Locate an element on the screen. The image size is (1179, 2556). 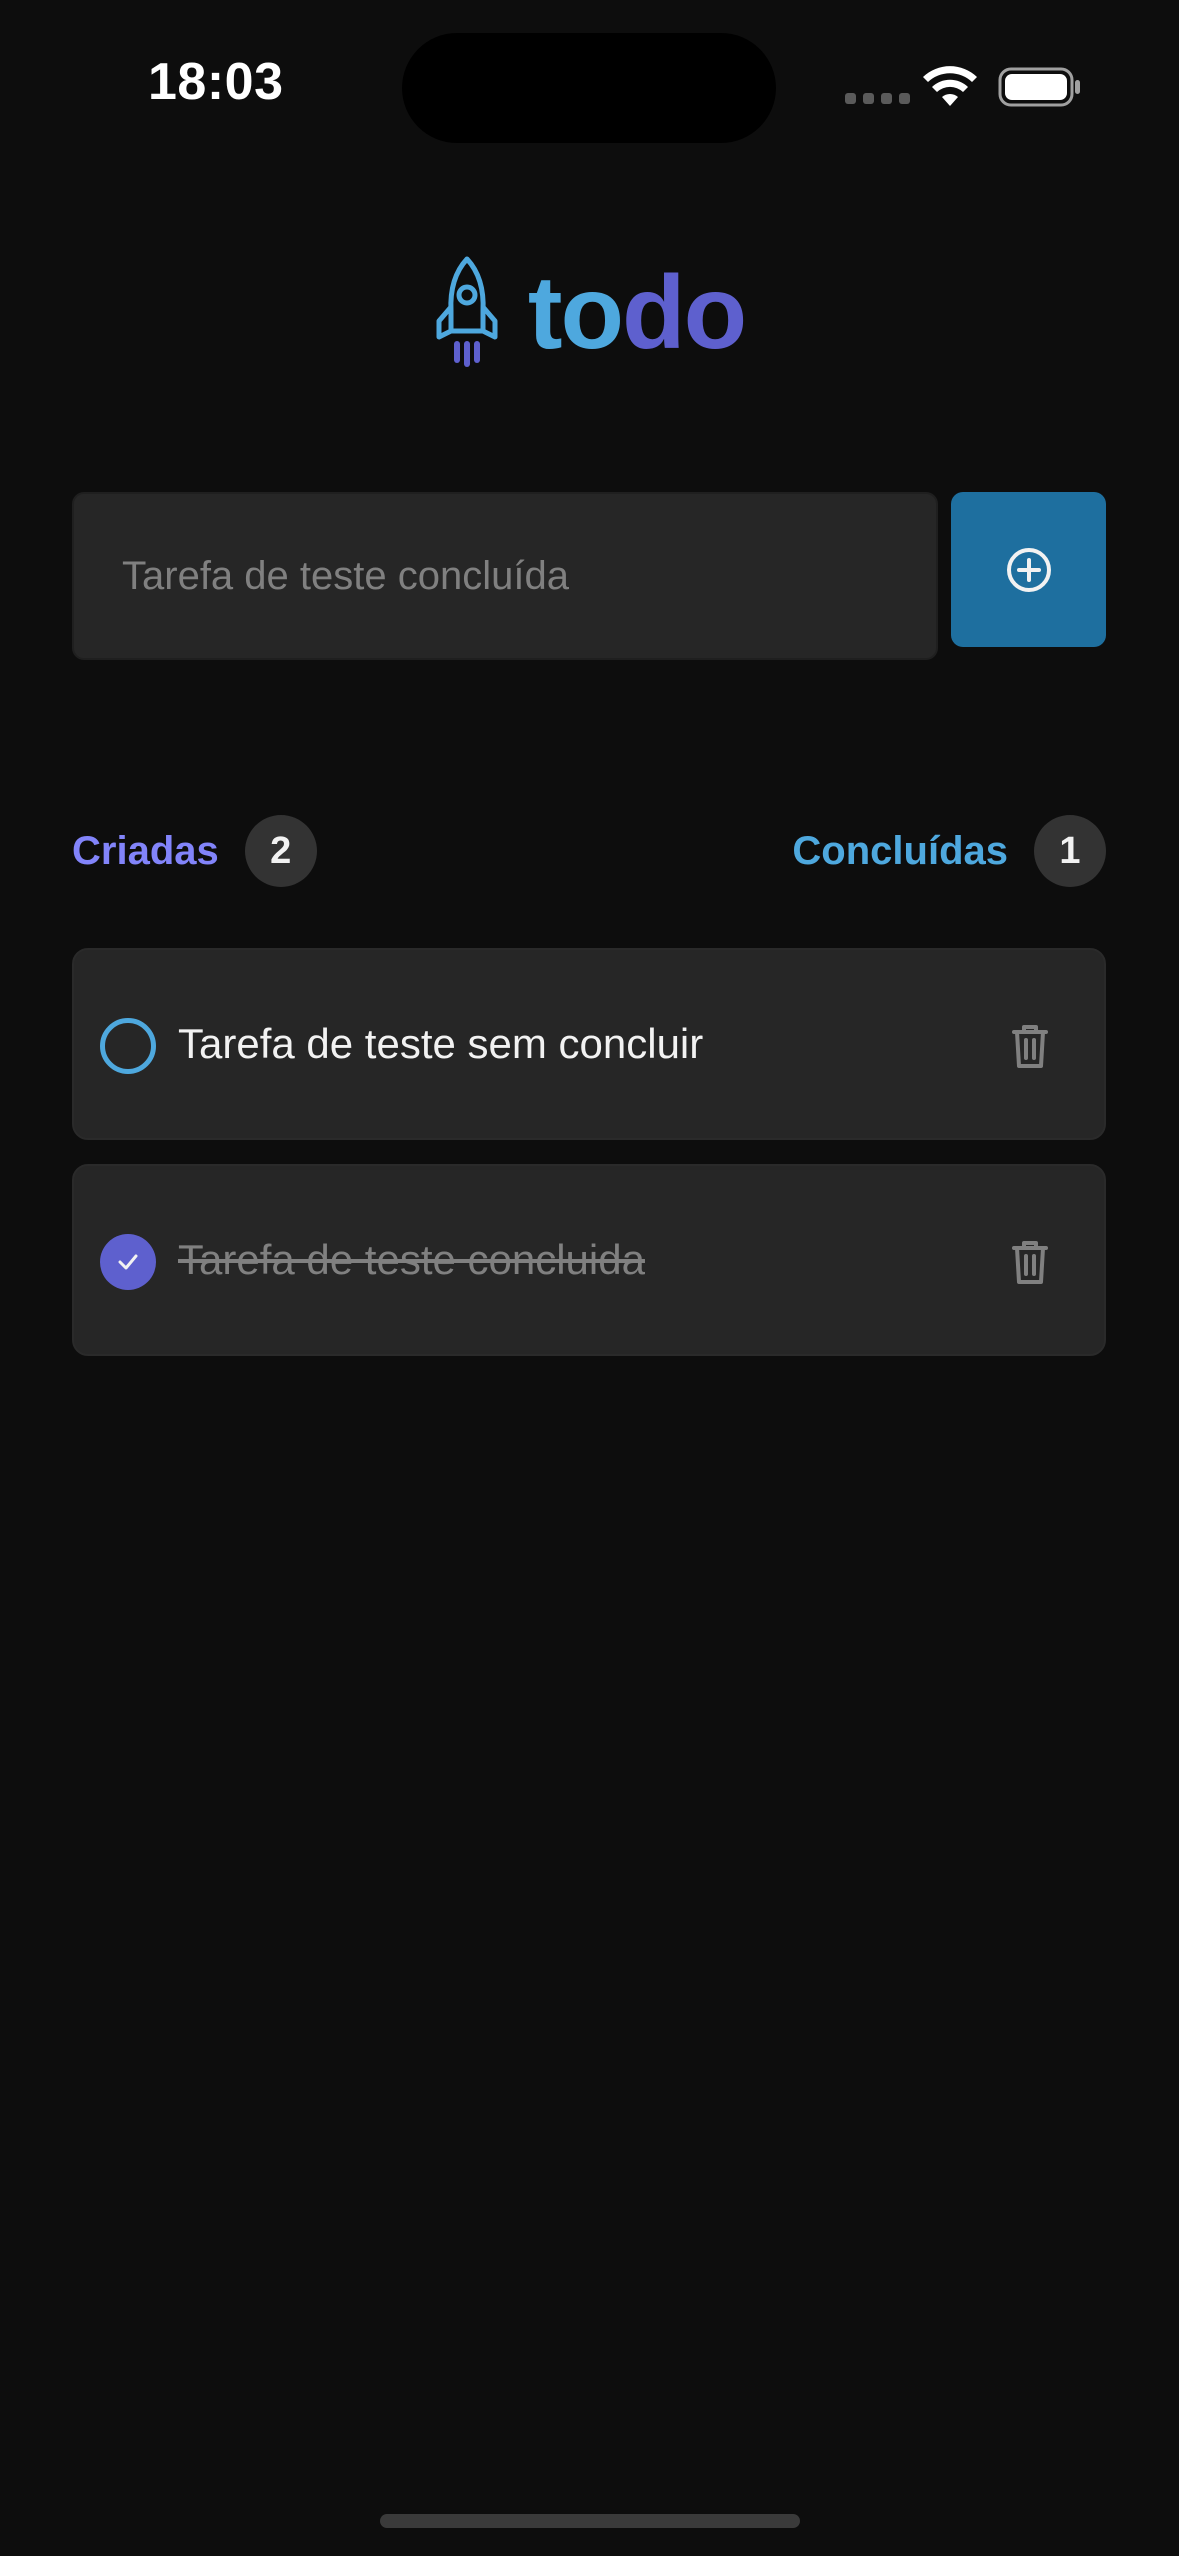
task-checkbox-checked is located at coordinates (128, 1262).